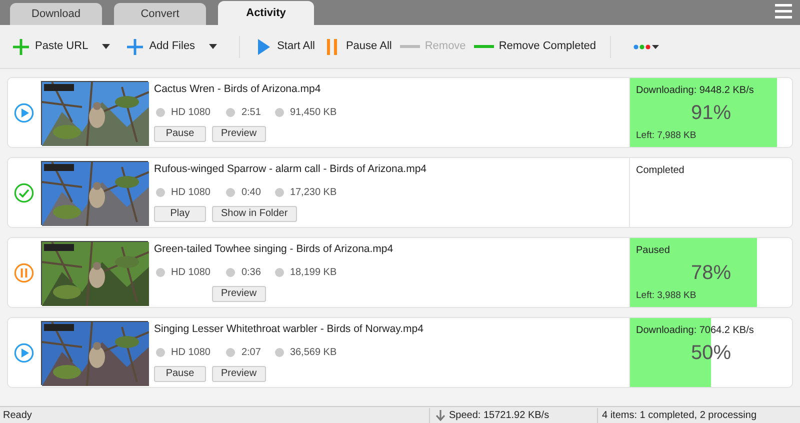  What do you see at coordinates (266, 13) in the screenshot?
I see `tab: Activity` at bounding box center [266, 13].